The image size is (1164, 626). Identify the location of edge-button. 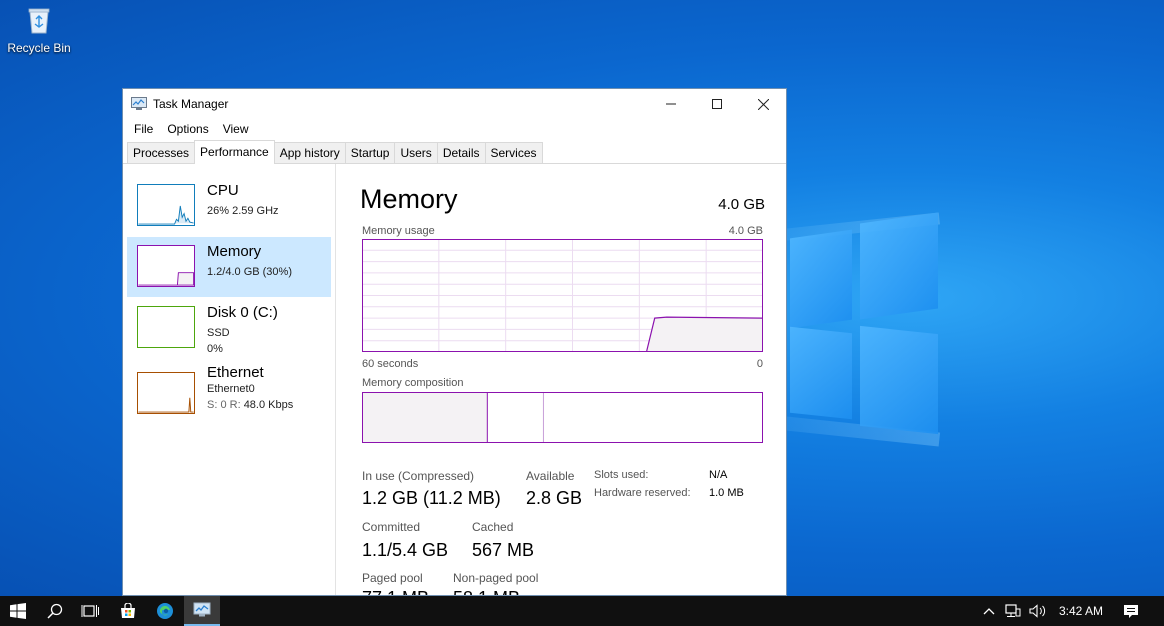
(165, 611).